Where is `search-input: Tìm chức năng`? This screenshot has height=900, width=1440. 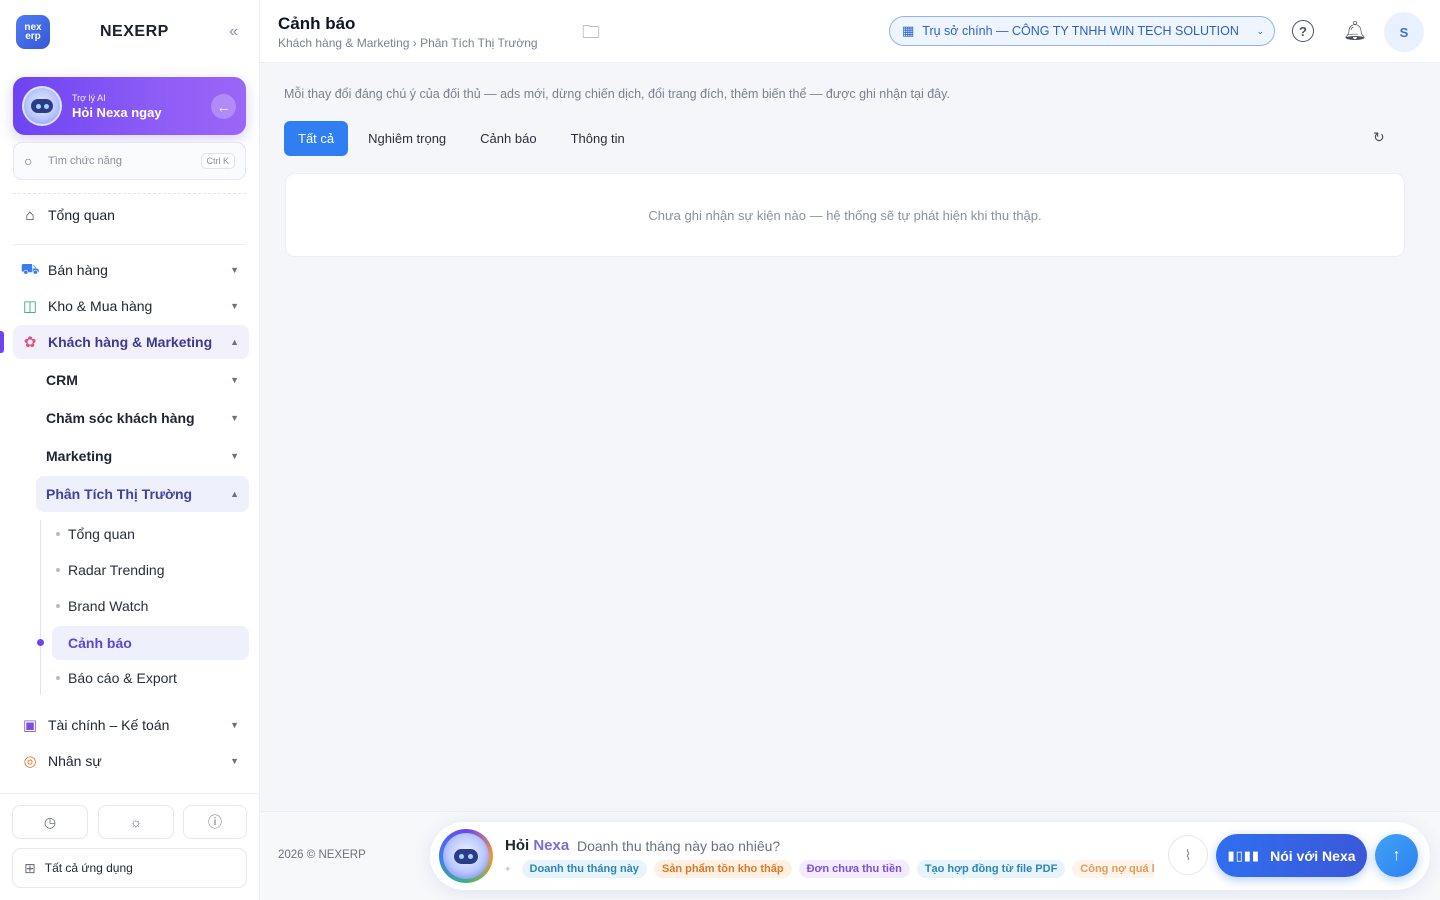
search-input: Tìm chức năng is located at coordinates (124, 161).